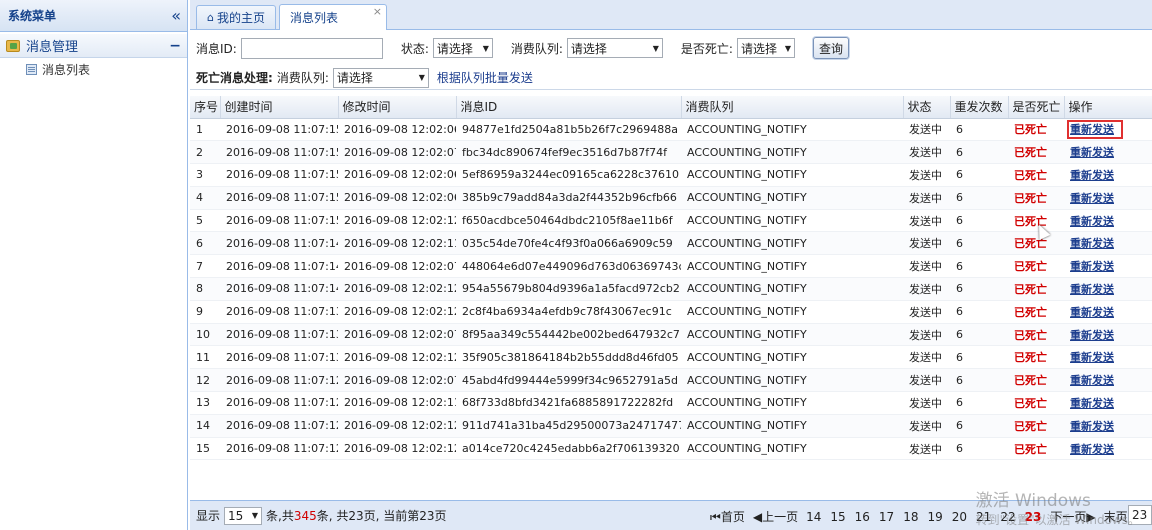  I want to click on column-header: 操作, so click(1108, 107).